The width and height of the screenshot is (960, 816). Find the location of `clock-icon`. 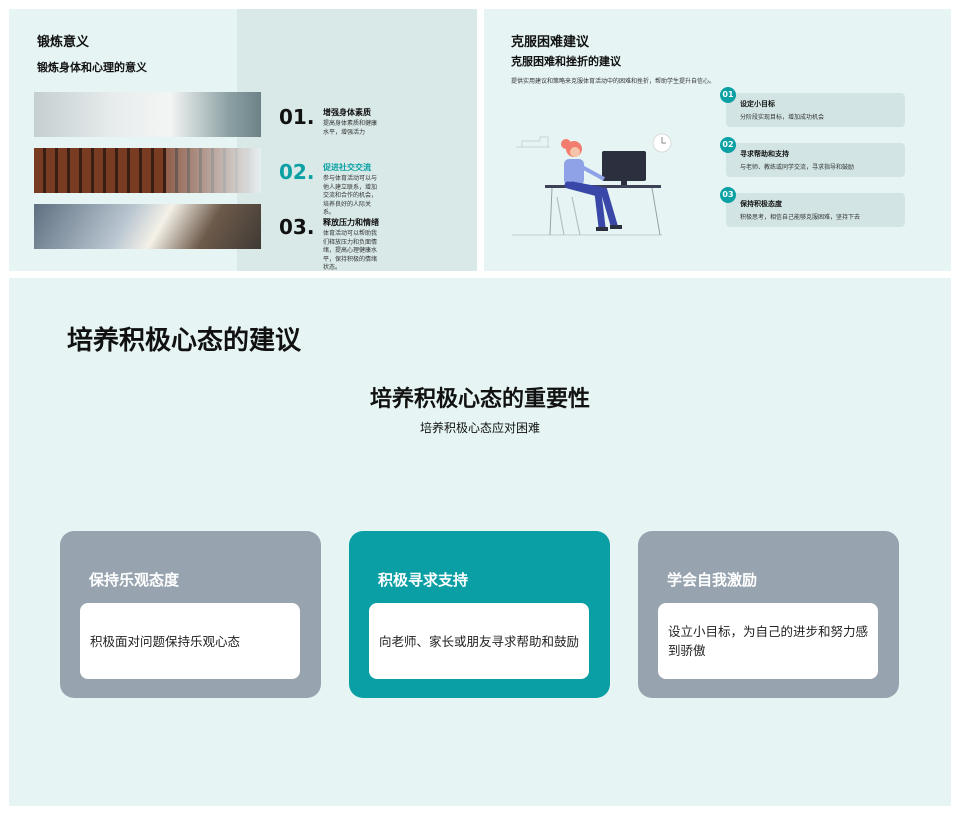

clock-icon is located at coordinates (662, 143).